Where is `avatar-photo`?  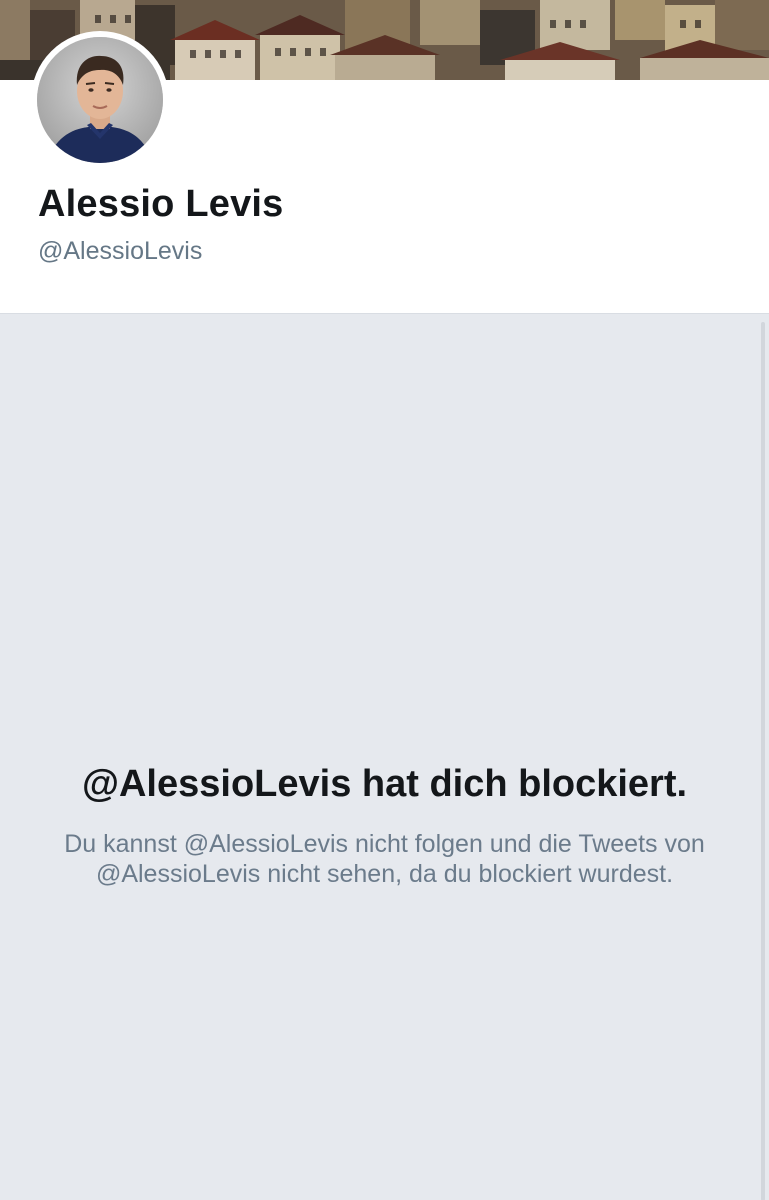 avatar-photo is located at coordinates (100, 100).